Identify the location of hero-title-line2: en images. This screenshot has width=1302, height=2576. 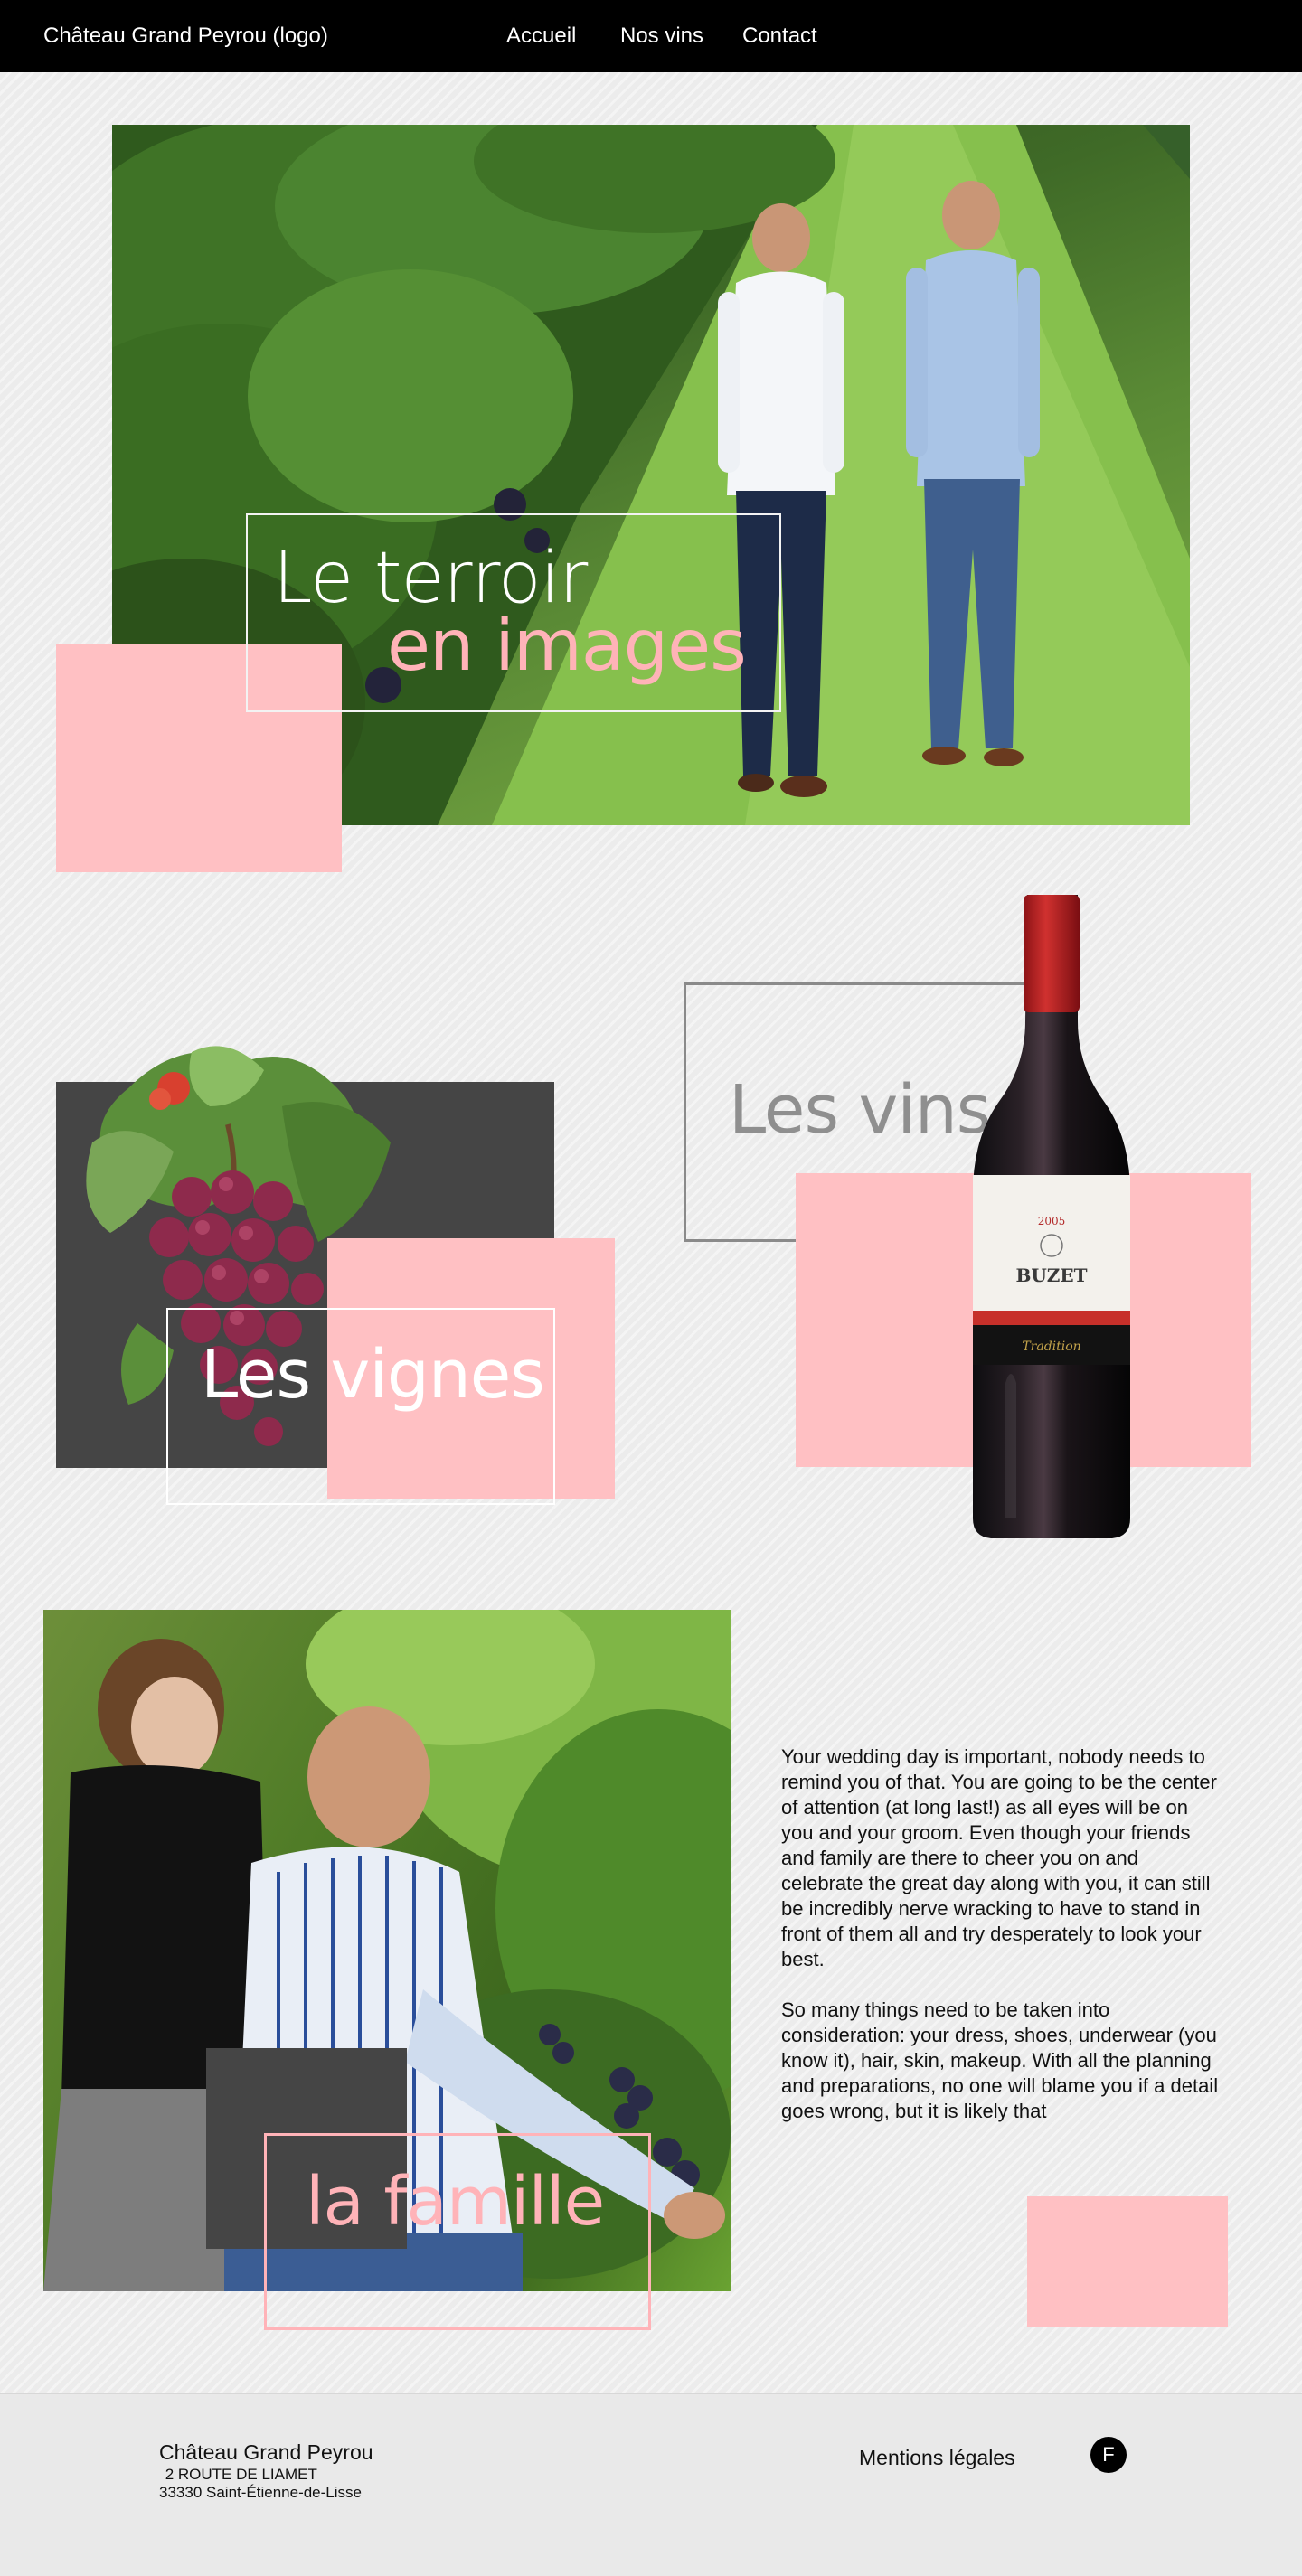
(567, 647).